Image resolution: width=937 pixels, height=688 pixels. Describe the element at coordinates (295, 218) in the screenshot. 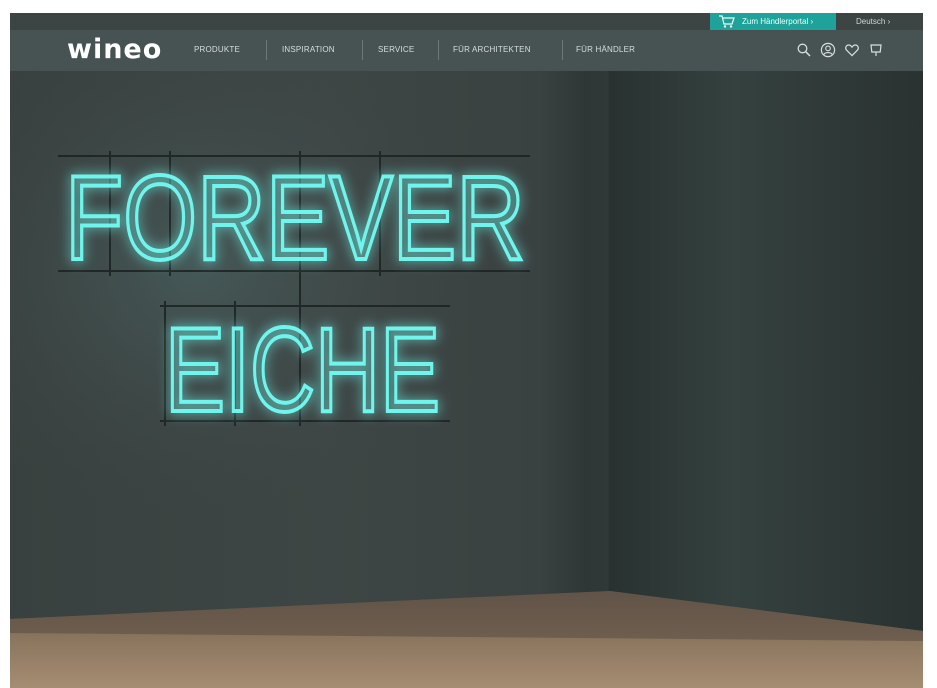

I see `neon-line-forever: FOREVER` at that location.